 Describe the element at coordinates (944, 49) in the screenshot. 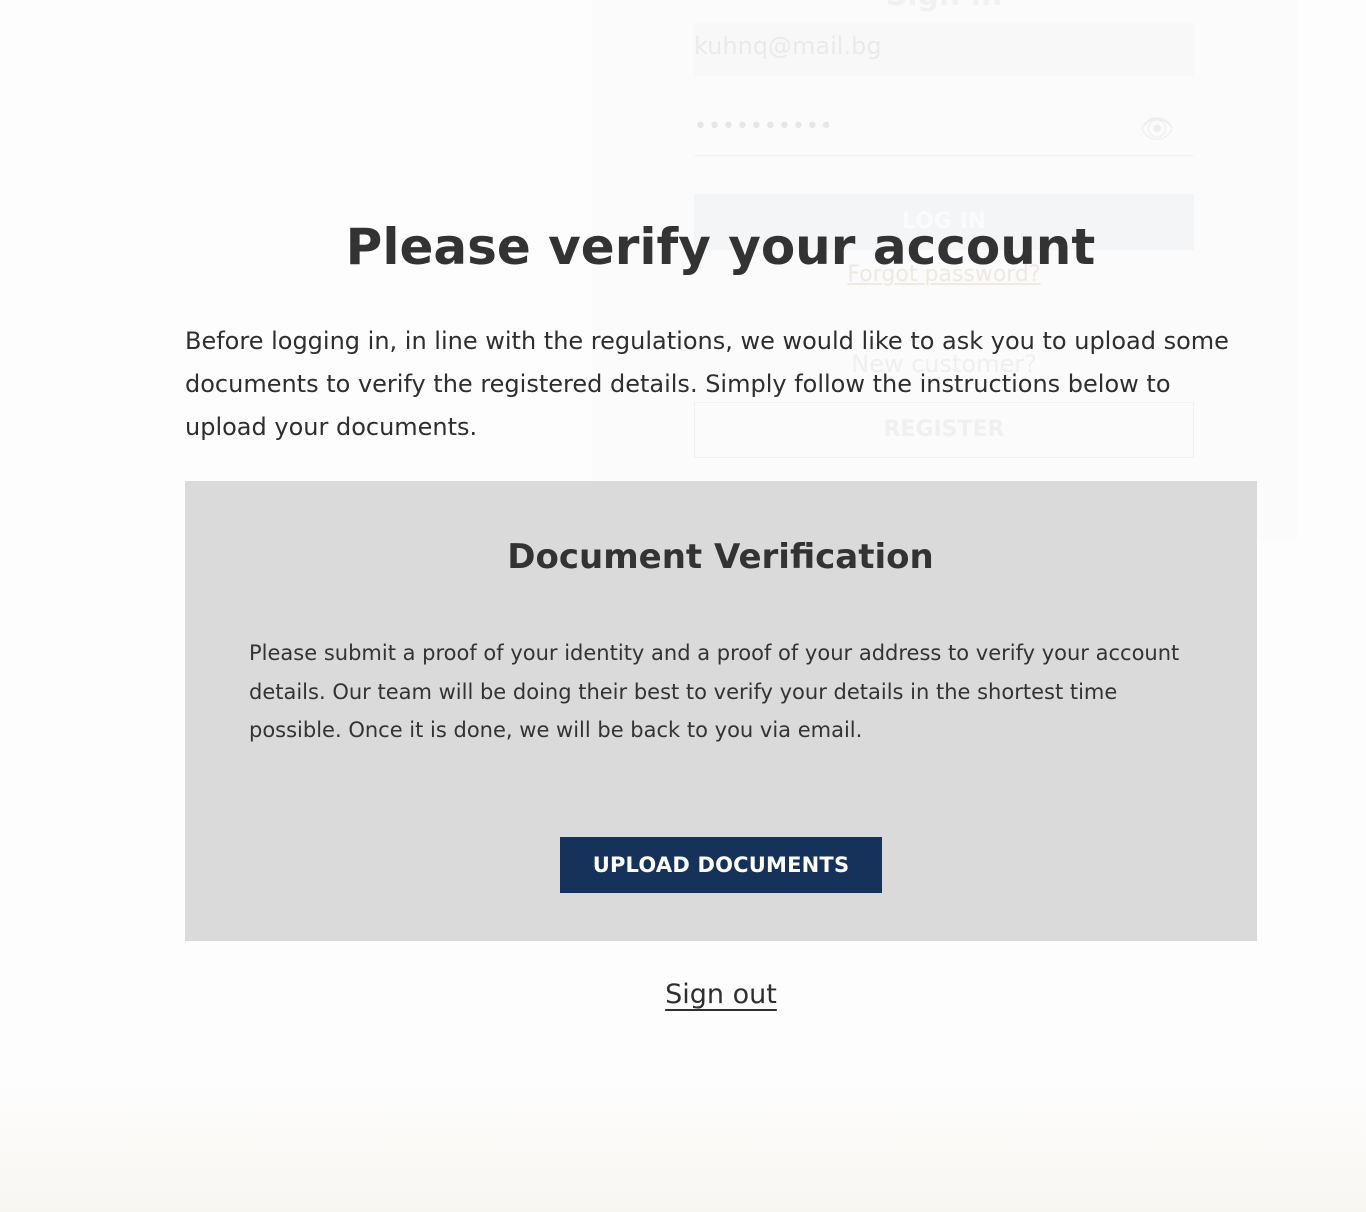

I see `background-email-field: kuhnq@mail.bg` at that location.